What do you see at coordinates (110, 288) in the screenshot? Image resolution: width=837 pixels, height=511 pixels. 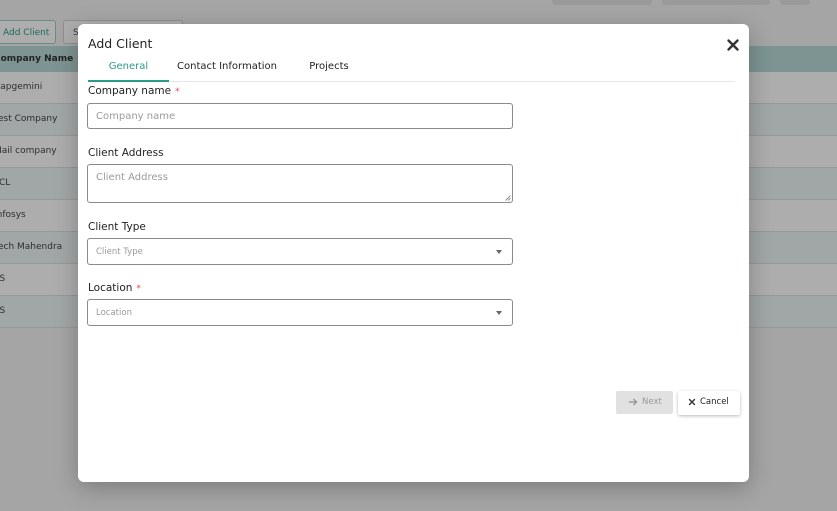 I see `location-label-text: Location` at bounding box center [110, 288].